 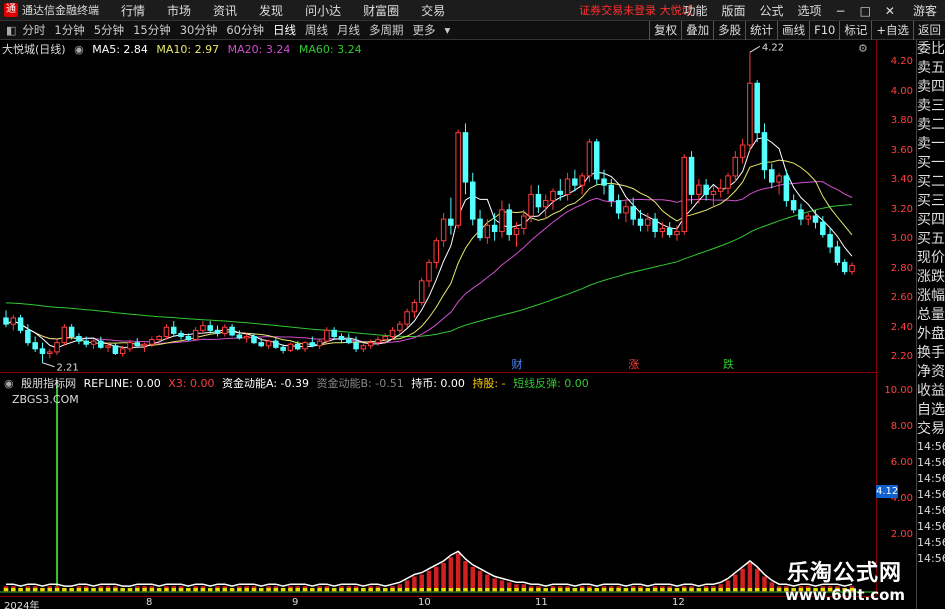 What do you see at coordinates (11, 10) in the screenshot?
I see `app-logo-icon: 通` at bounding box center [11, 10].